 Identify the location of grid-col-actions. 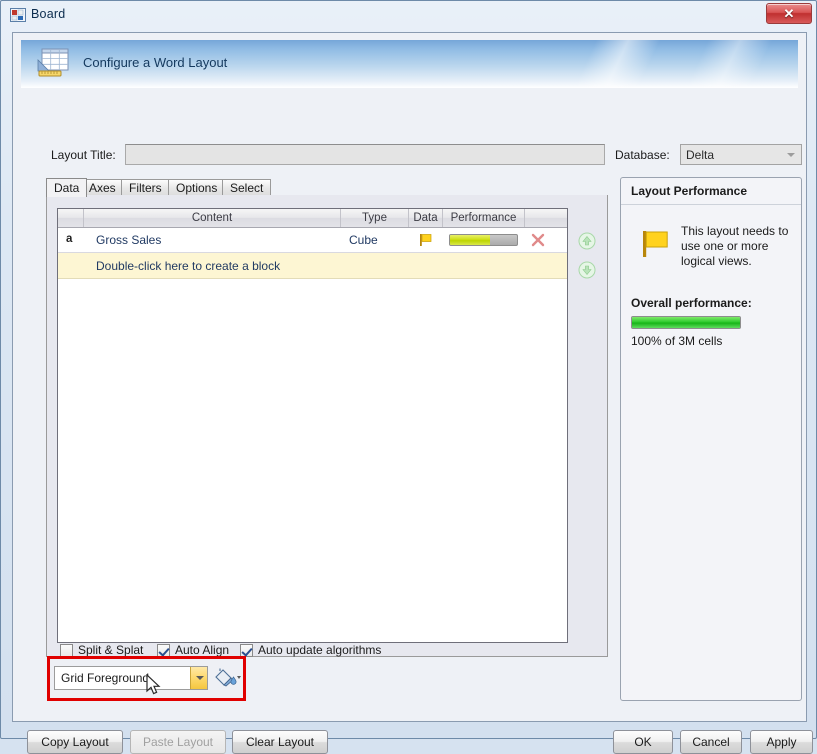
(546, 218).